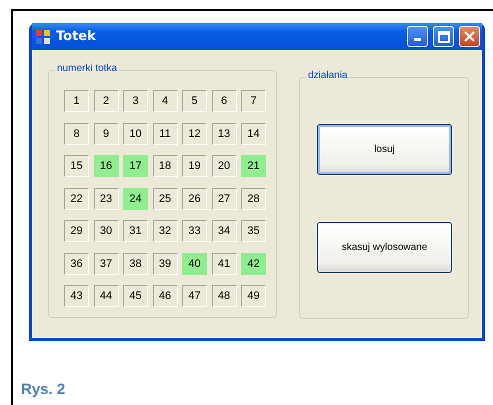 Image resolution: width=493 pixels, height=405 pixels. I want to click on number-label: 13, so click(224, 133).